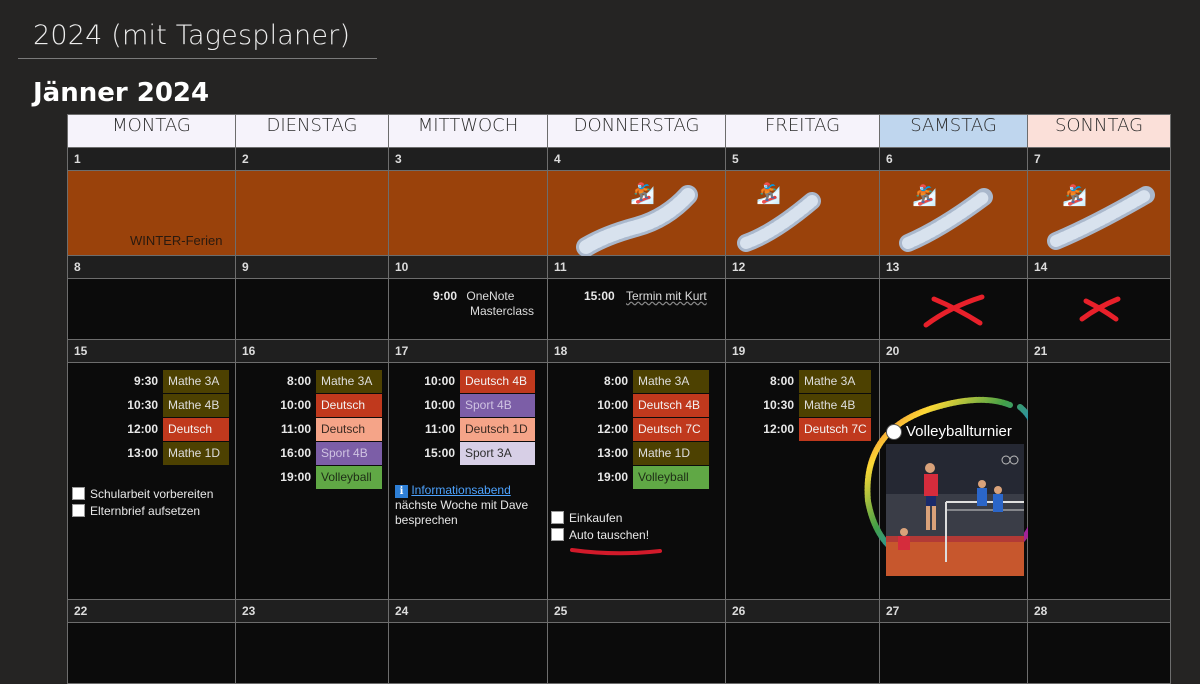  Describe the element at coordinates (196, 438) in the screenshot. I see `lesson-subject: Deutsch 7C` at that location.